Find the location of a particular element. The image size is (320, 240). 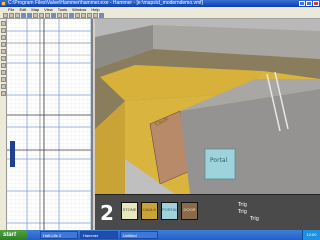

selection-tool-icon is located at coordinates (3, 23).